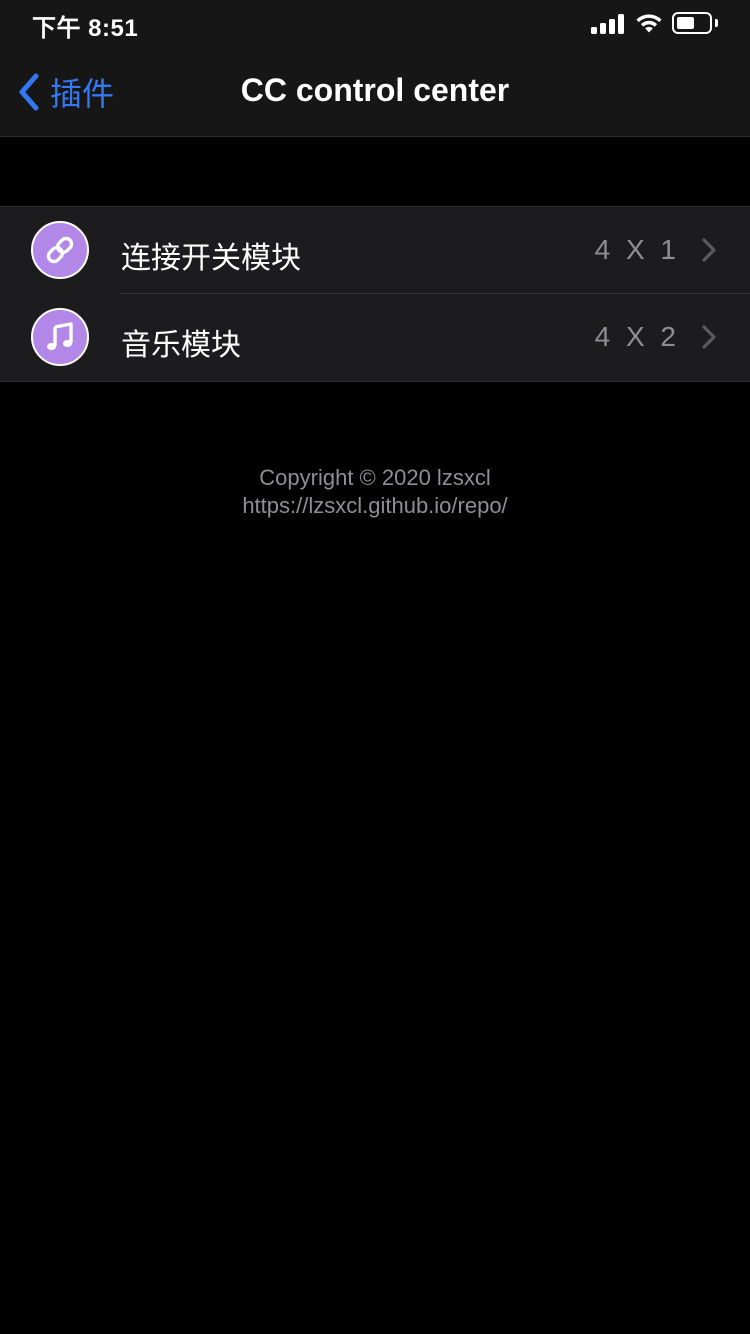 The width and height of the screenshot is (750, 1334). What do you see at coordinates (375, 337) in the screenshot?
I see `list-item-music-module: 音乐模块 4 X 2` at bounding box center [375, 337].